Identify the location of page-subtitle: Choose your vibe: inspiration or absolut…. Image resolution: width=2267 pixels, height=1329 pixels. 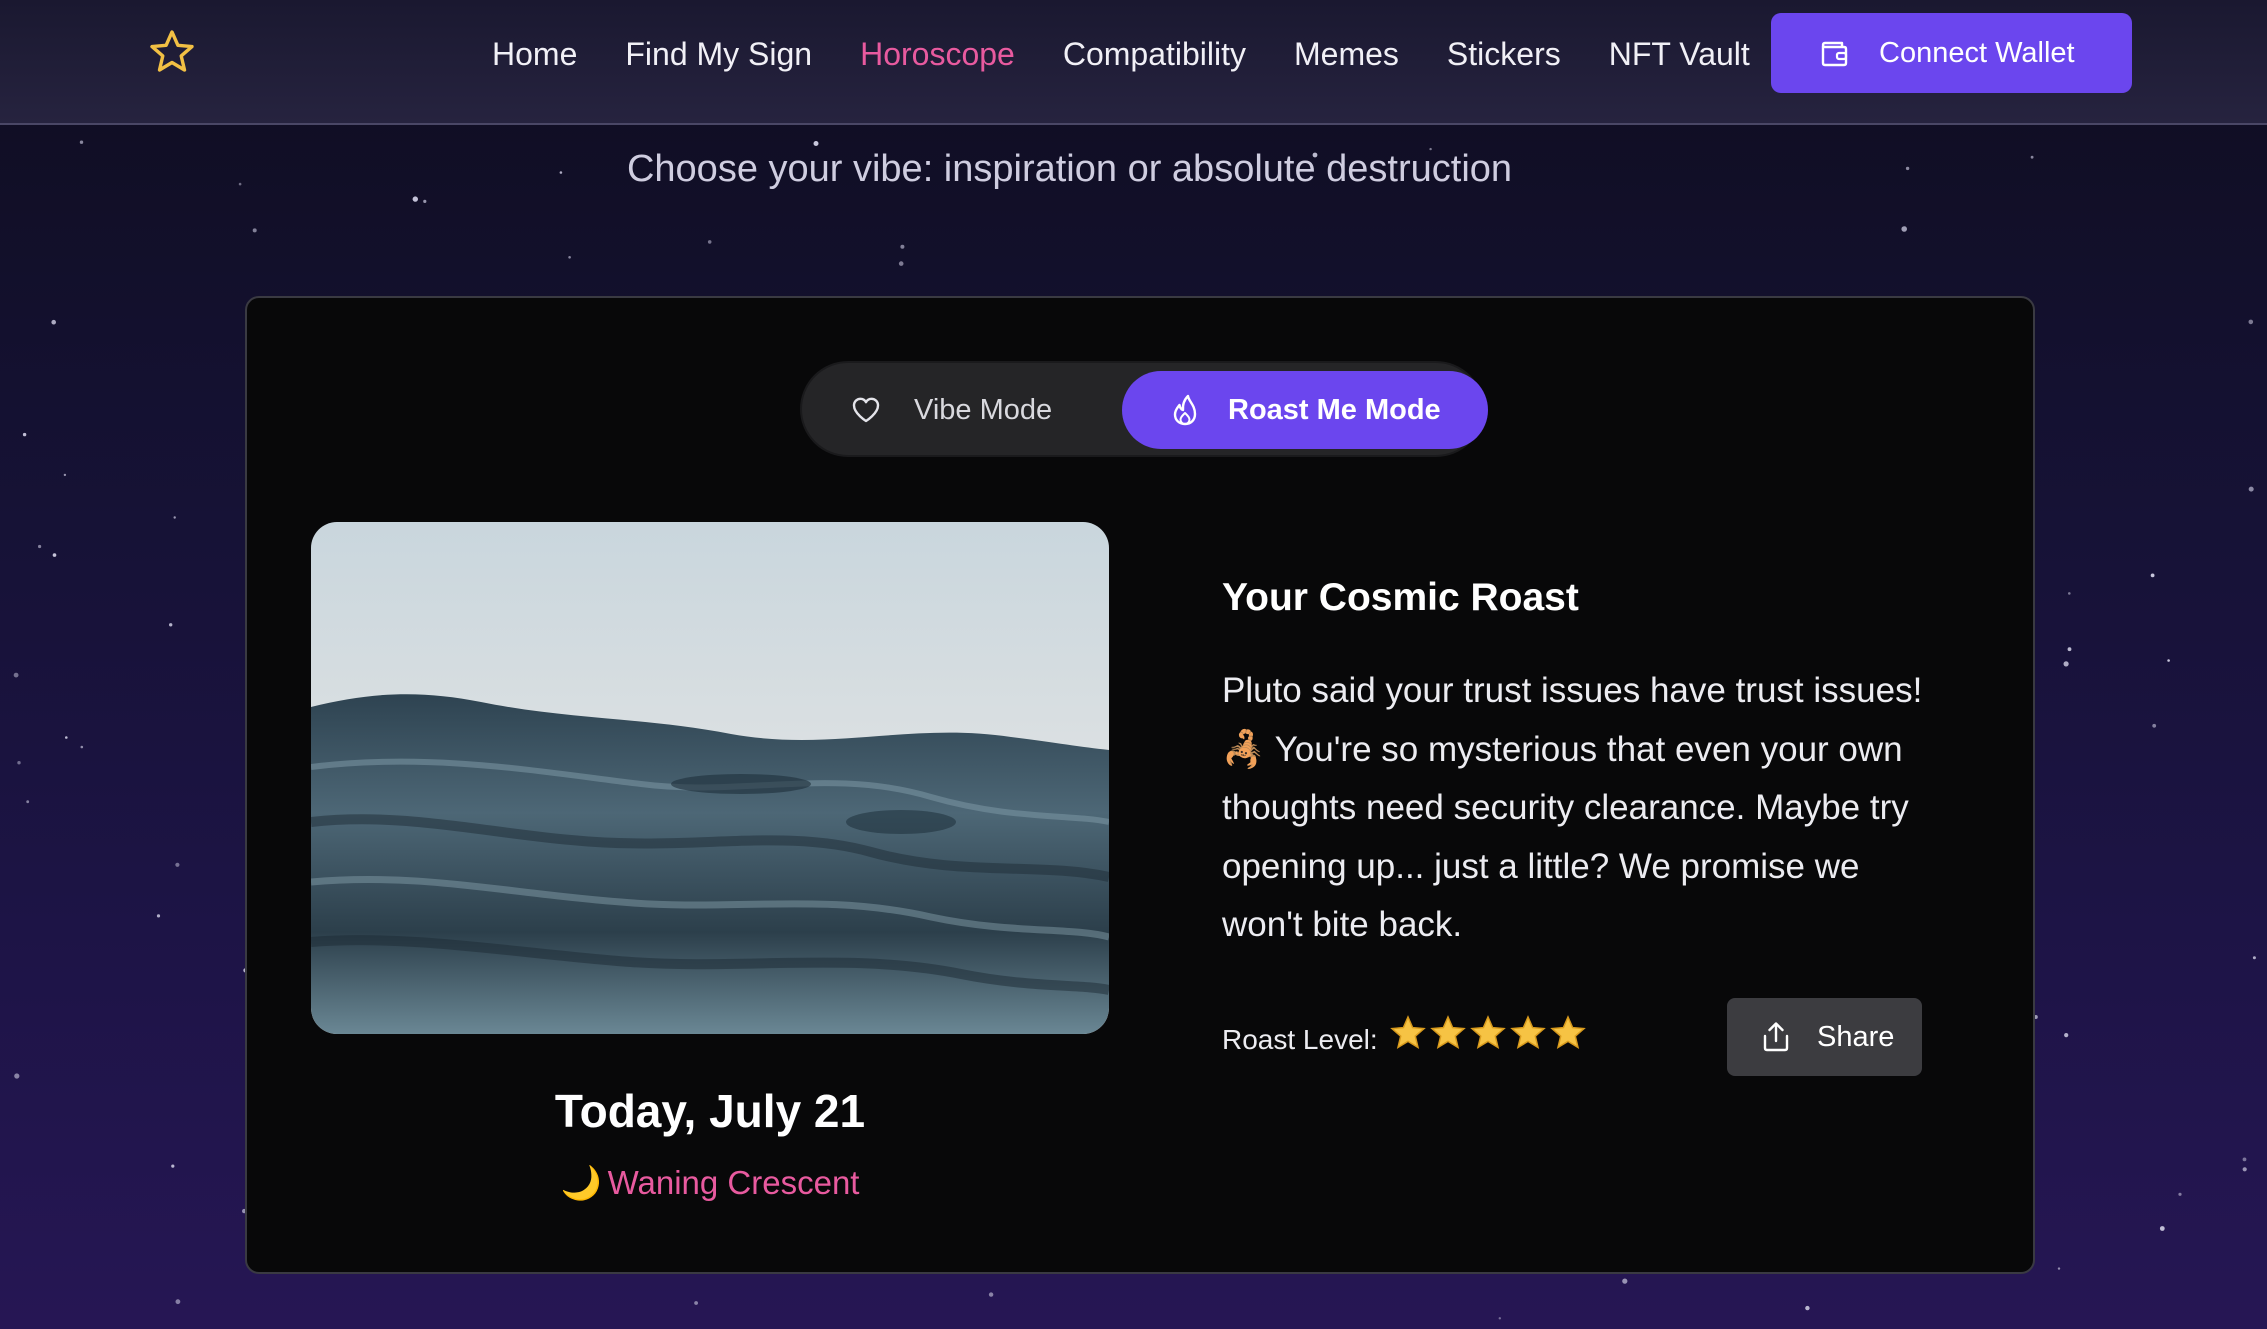
(1069, 169).